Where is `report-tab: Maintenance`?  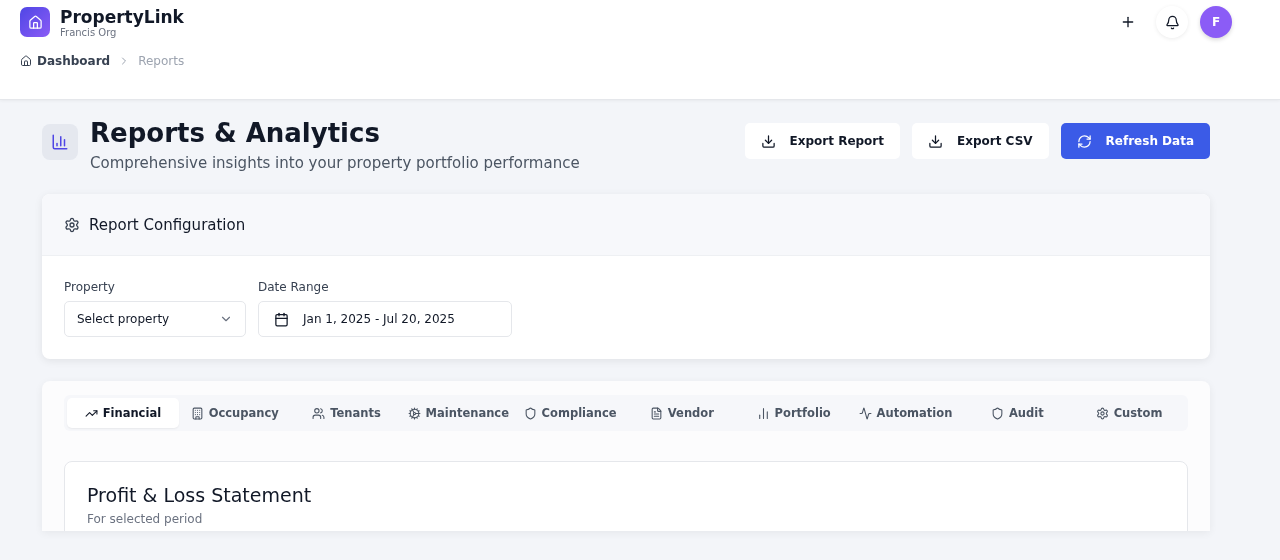
report-tab: Maintenance is located at coordinates (458, 413).